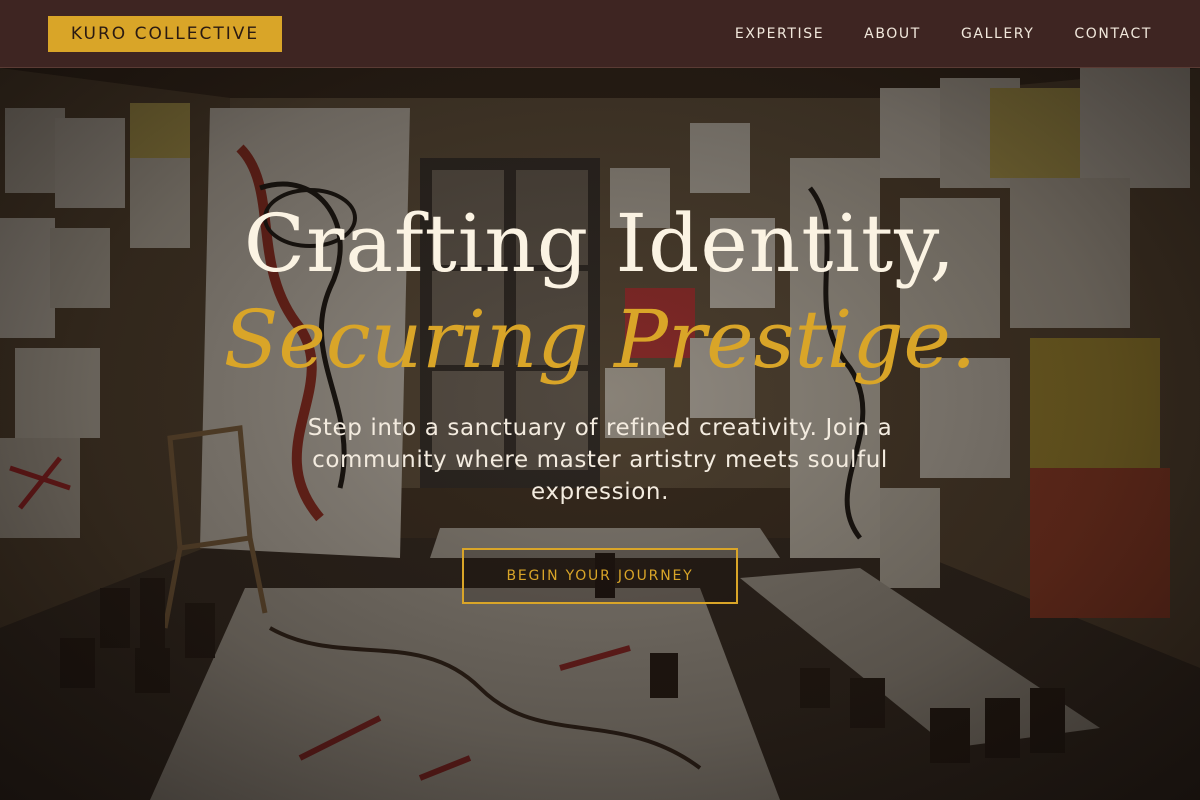 The image size is (1200, 800). I want to click on nav-link-contact: CONTACT, so click(1113, 34).